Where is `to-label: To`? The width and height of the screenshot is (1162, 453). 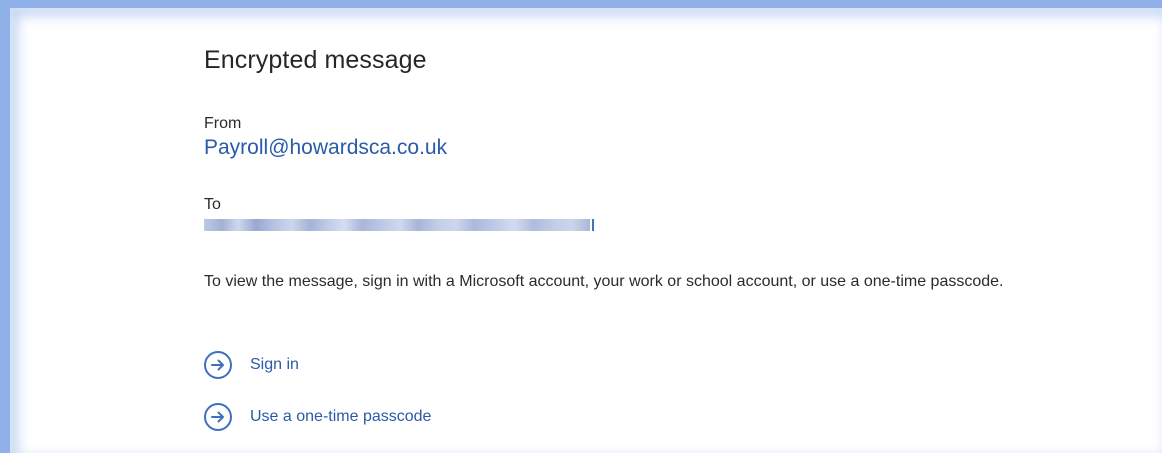 to-label: To is located at coordinates (212, 204).